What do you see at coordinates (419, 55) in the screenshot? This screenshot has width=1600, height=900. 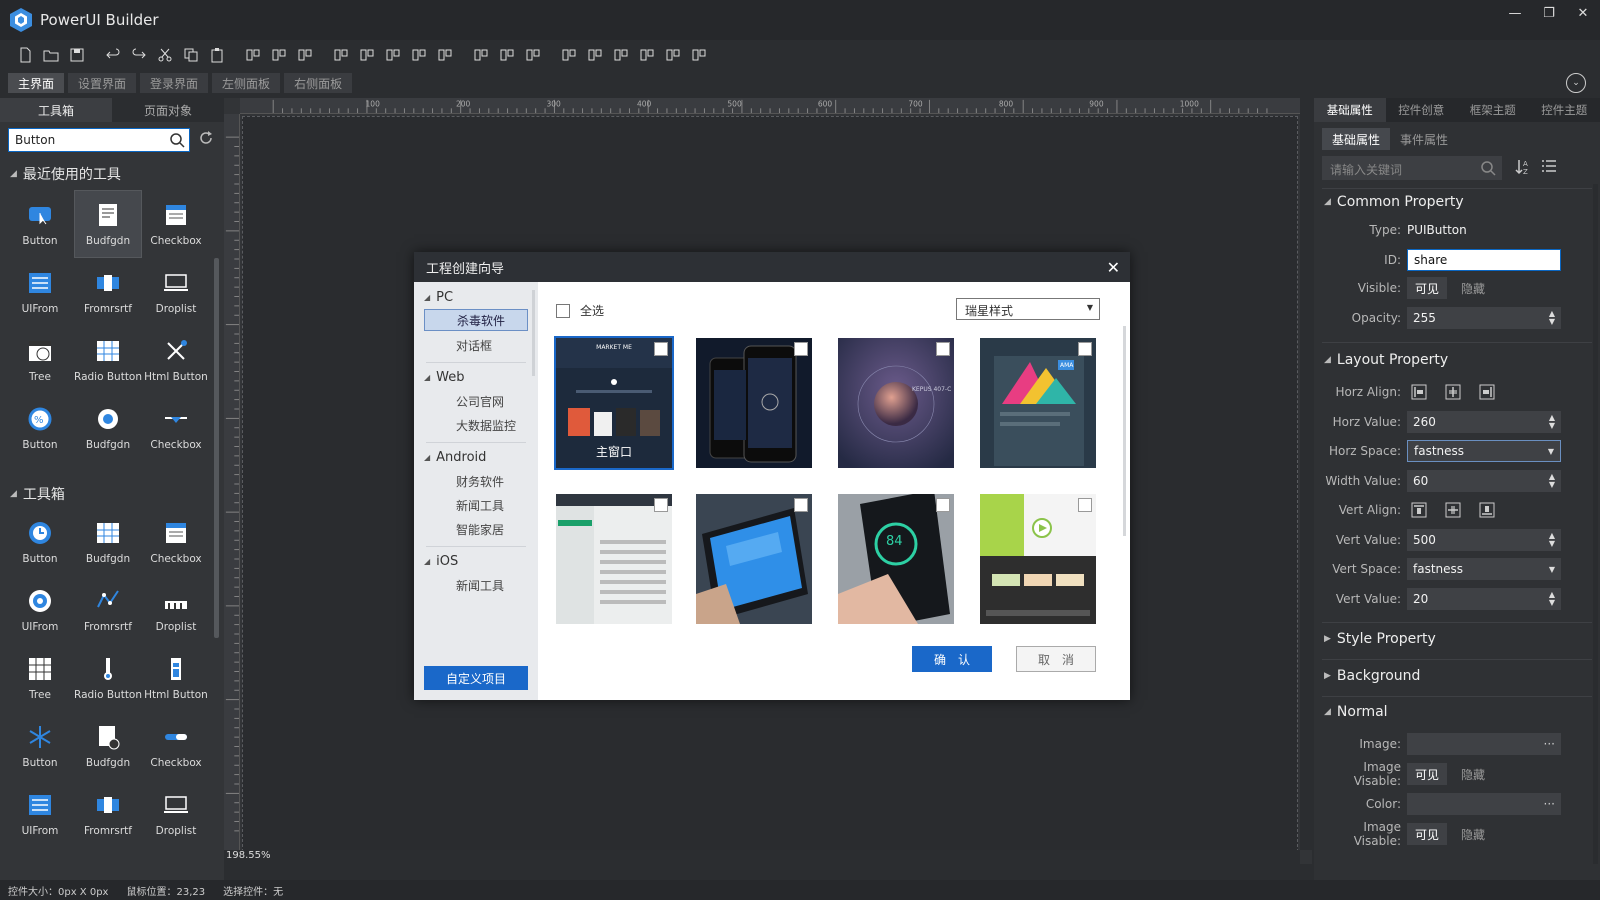 I see `distribute-horizontal-icon` at bounding box center [419, 55].